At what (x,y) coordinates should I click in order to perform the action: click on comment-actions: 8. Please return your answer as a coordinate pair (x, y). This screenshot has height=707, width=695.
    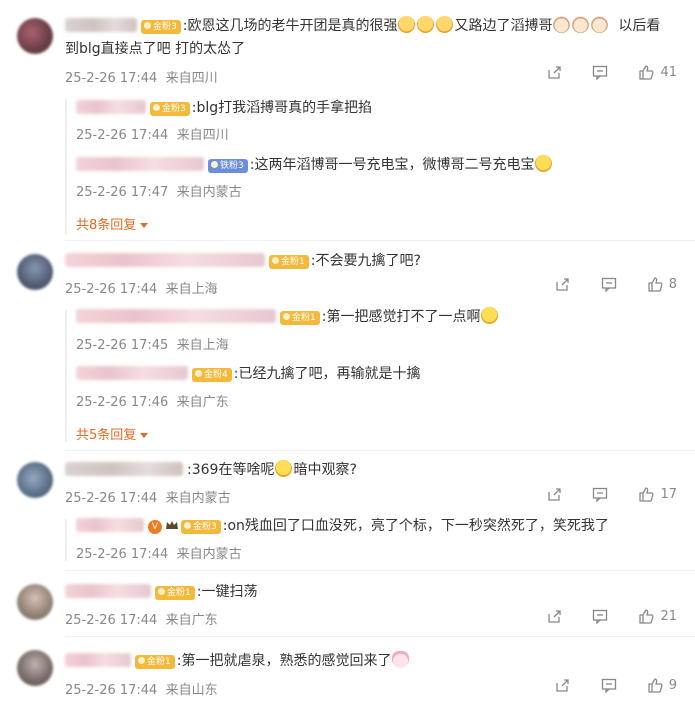
    Looking at the image, I should click on (602, 284).